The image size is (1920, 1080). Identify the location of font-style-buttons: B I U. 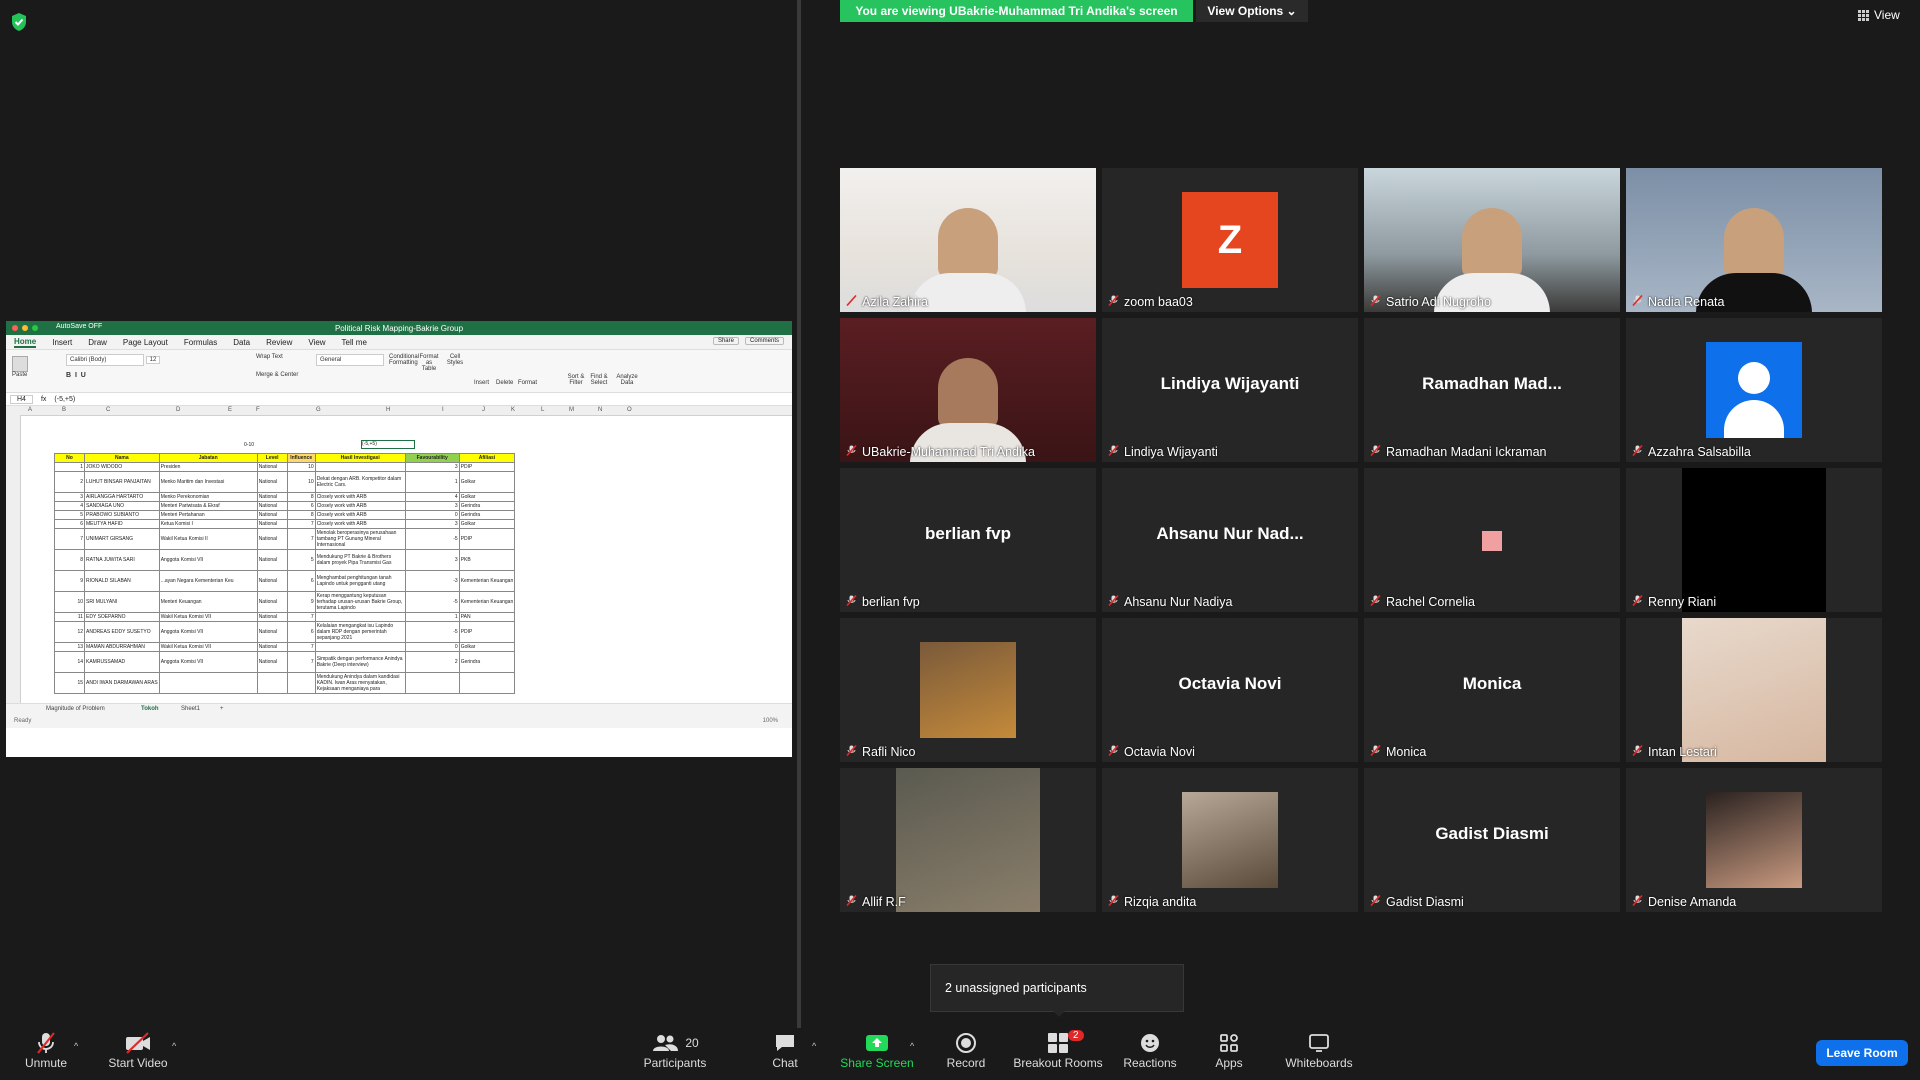
(76, 375).